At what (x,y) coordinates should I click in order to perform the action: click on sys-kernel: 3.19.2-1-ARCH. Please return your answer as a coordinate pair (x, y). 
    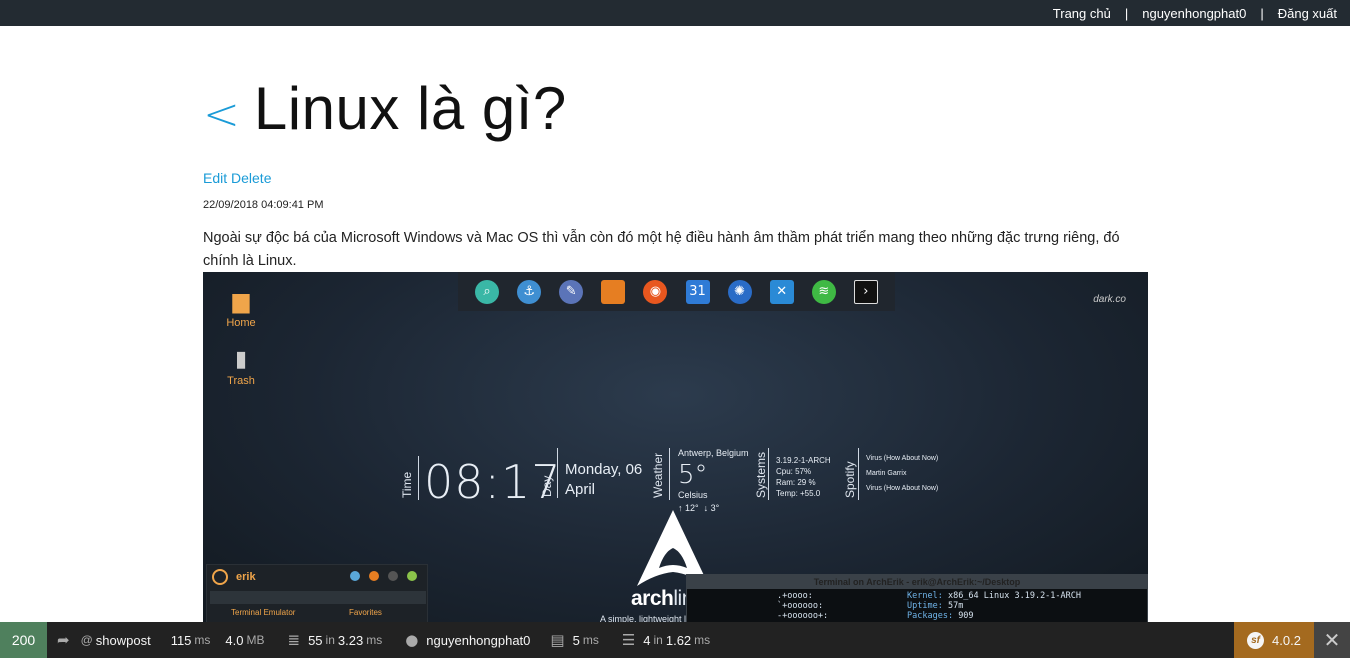
    Looking at the image, I should click on (803, 460).